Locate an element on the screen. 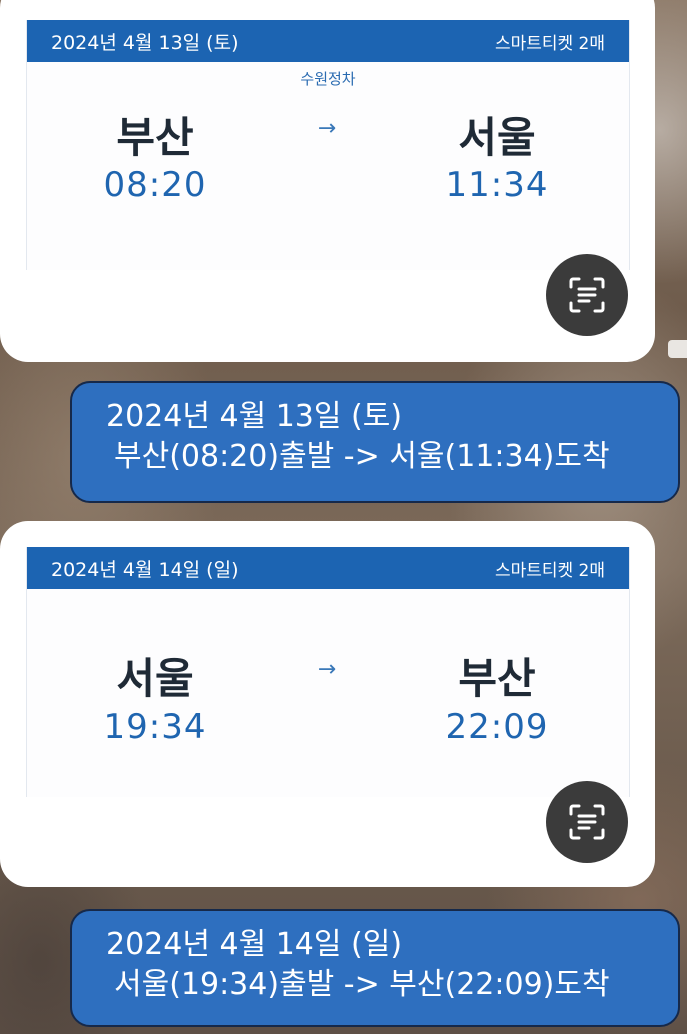 The width and height of the screenshot is (687, 1034). side-edge-handle is located at coordinates (677, 349).